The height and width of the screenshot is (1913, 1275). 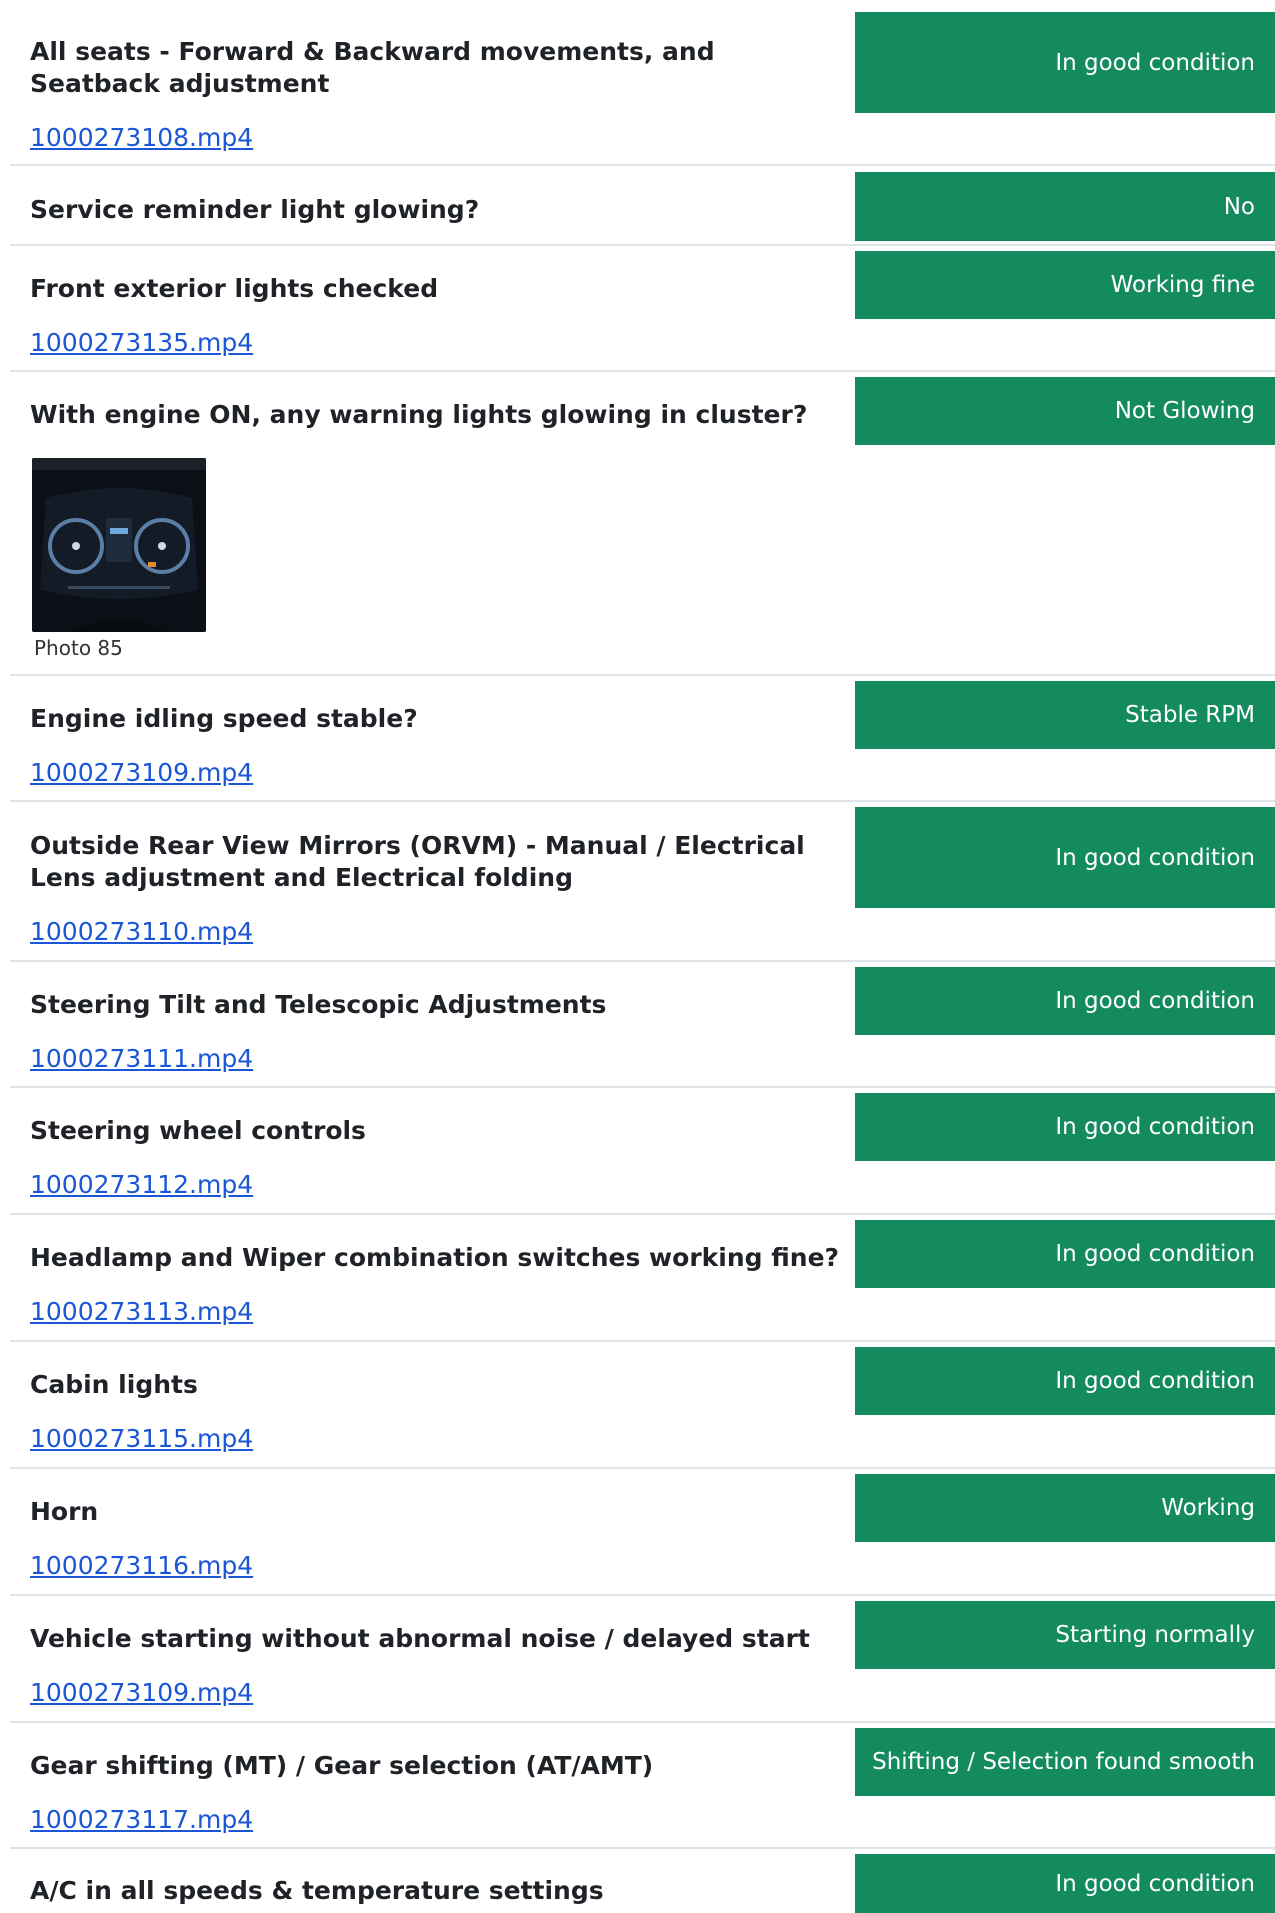 I want to click on status-badge: Working, so click(x=1065, y=1508).